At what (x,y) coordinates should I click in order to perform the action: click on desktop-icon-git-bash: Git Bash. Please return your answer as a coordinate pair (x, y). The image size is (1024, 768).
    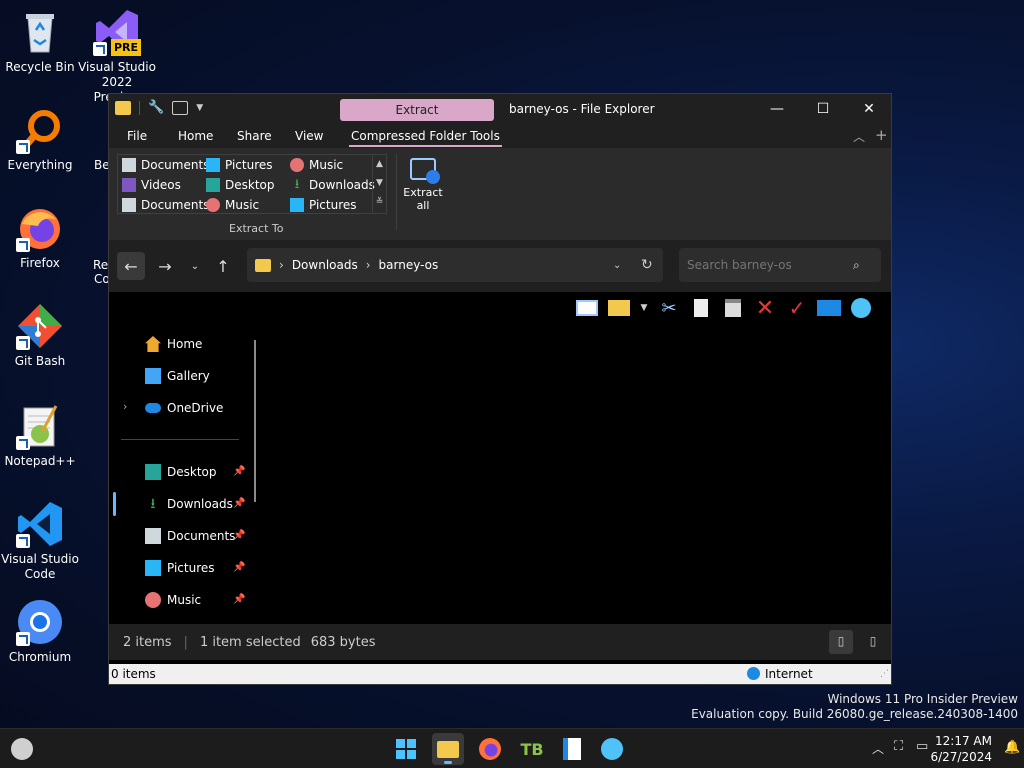
    Looking at the image, I should click on (40, 335).